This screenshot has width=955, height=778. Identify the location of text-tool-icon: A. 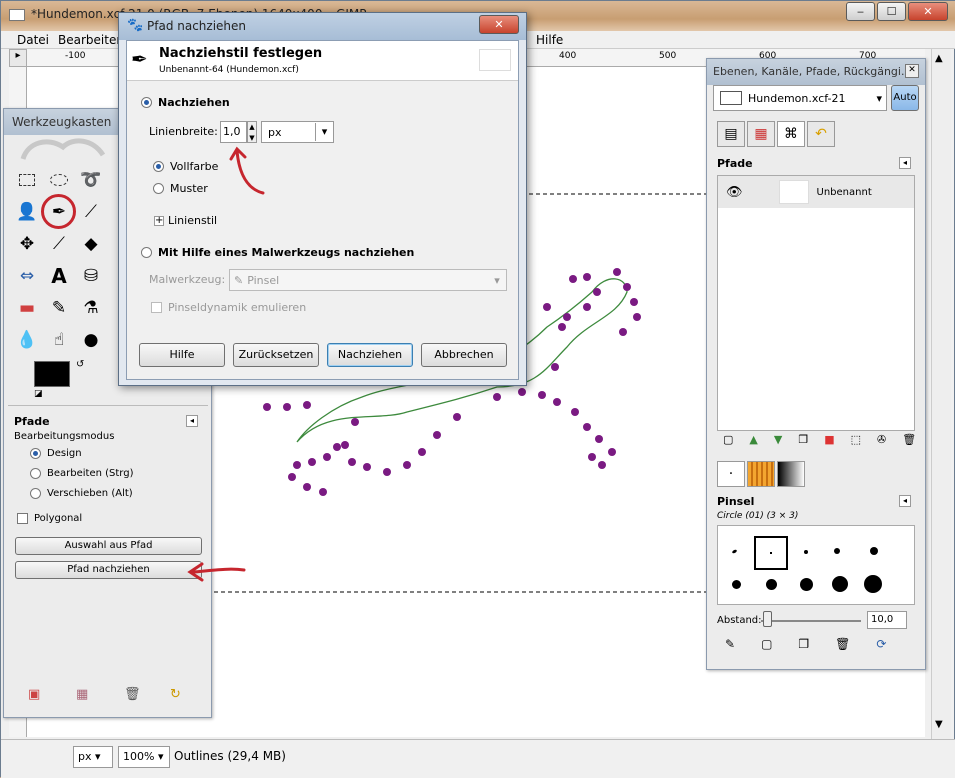
(59, 276).